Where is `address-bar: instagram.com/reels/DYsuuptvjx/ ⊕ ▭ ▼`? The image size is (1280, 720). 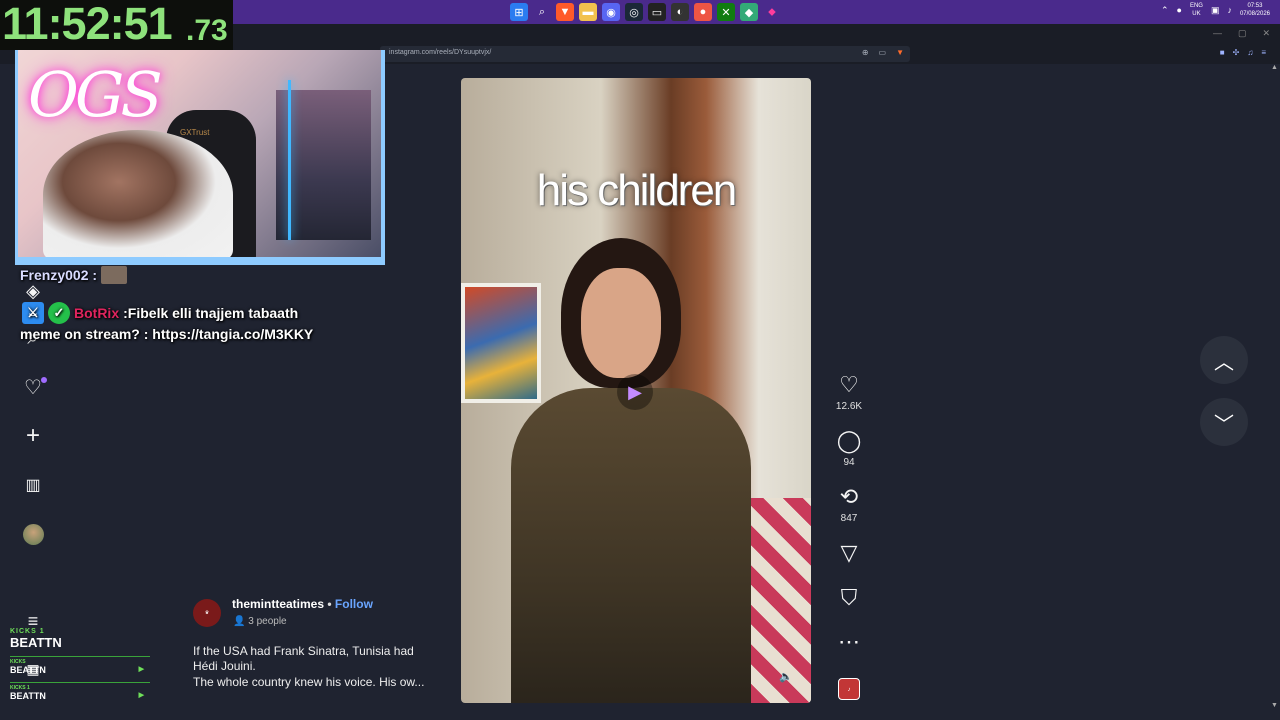 address-bar: instagram.com/reels/DYsuuptvjx/ ⊕ ▭ ▼ is located at coordinates (645, 54).